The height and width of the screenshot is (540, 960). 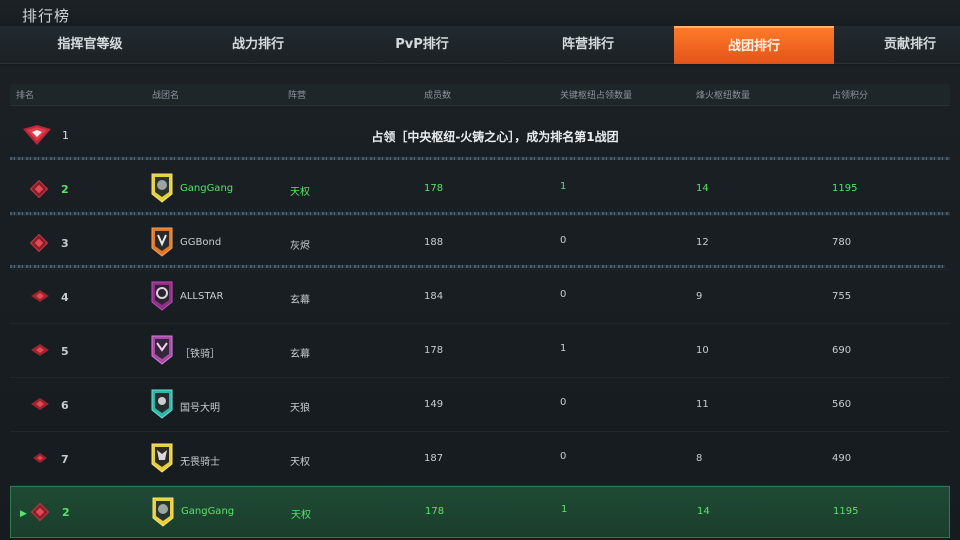 I want to click on table-row: 7 无畏骑士 天权 187 0 8 490, so click(x=480, y=459).